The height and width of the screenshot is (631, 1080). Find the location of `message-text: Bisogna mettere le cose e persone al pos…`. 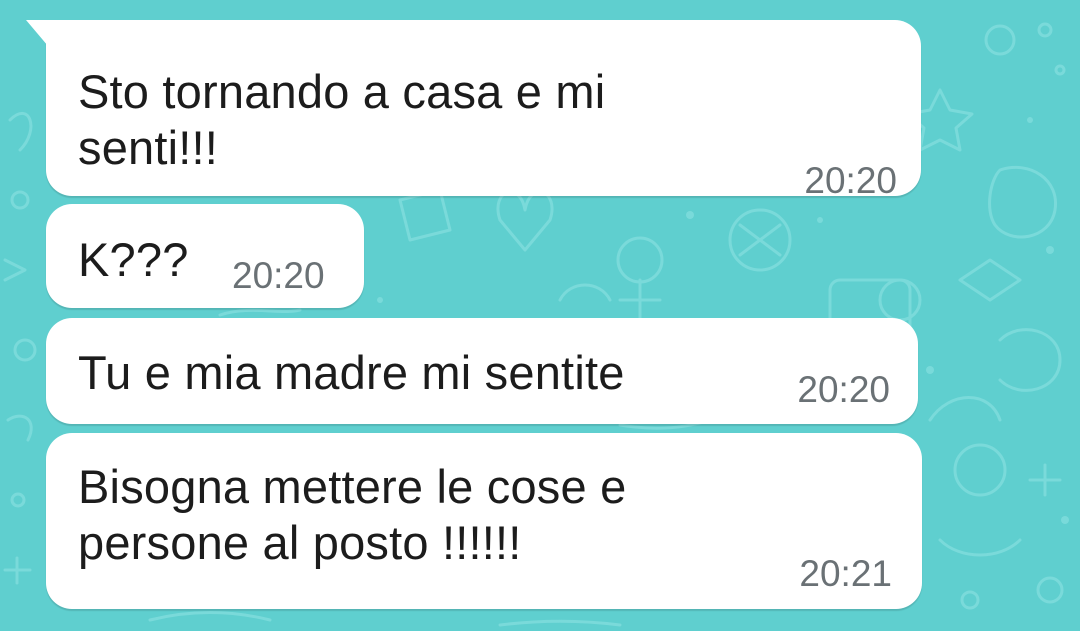

message-text: Bisogna mettere le cose e persone al pos… is located at coordinates (352, 514).